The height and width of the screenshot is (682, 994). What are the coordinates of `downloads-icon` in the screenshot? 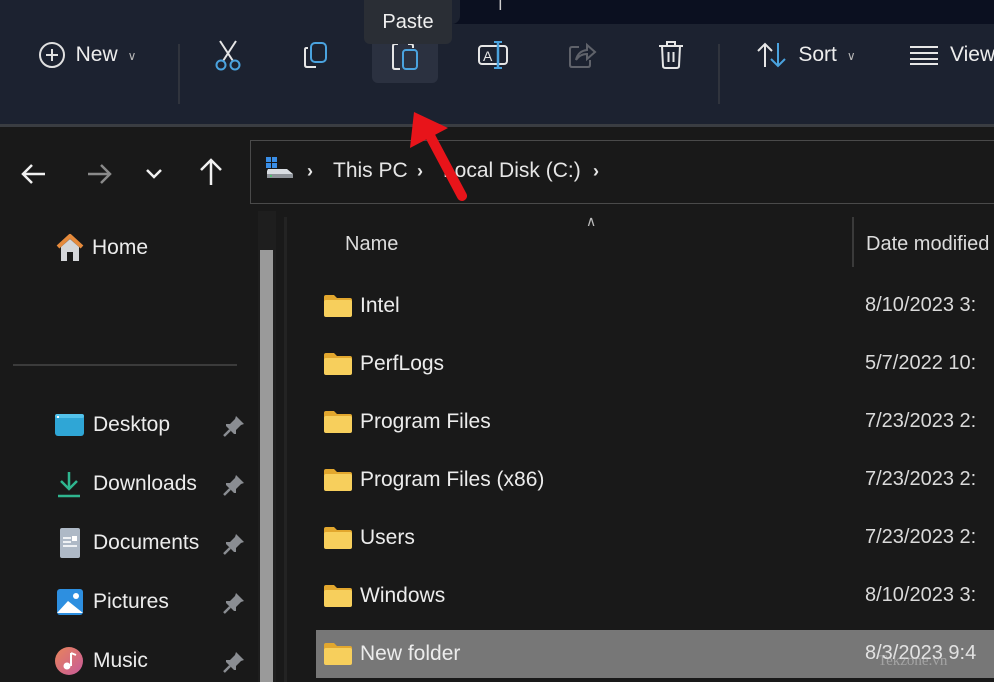 It's located at (69, 485).